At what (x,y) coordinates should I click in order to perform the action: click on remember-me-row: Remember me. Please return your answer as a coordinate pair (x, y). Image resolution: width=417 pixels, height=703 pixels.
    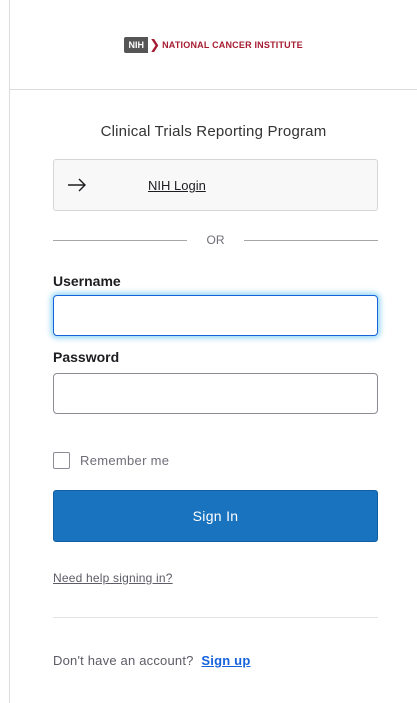
    Looking at the image, I should click on (111, 460).